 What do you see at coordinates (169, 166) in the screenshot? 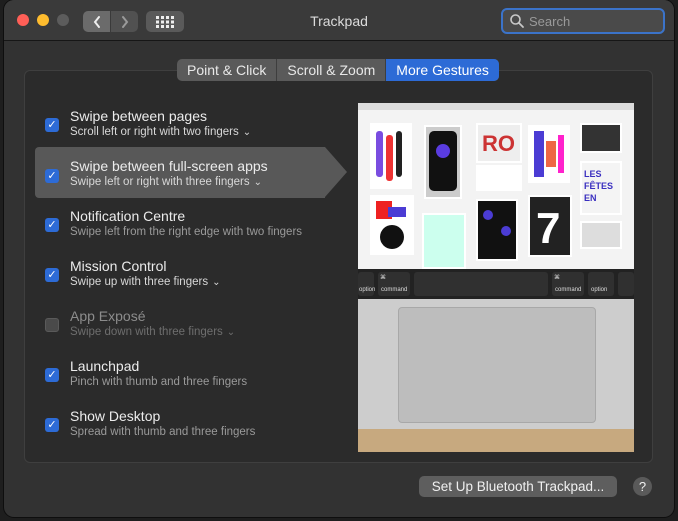
I see `gesture-title: Swipe between full-screen apps` at bounding box center [169, 166].